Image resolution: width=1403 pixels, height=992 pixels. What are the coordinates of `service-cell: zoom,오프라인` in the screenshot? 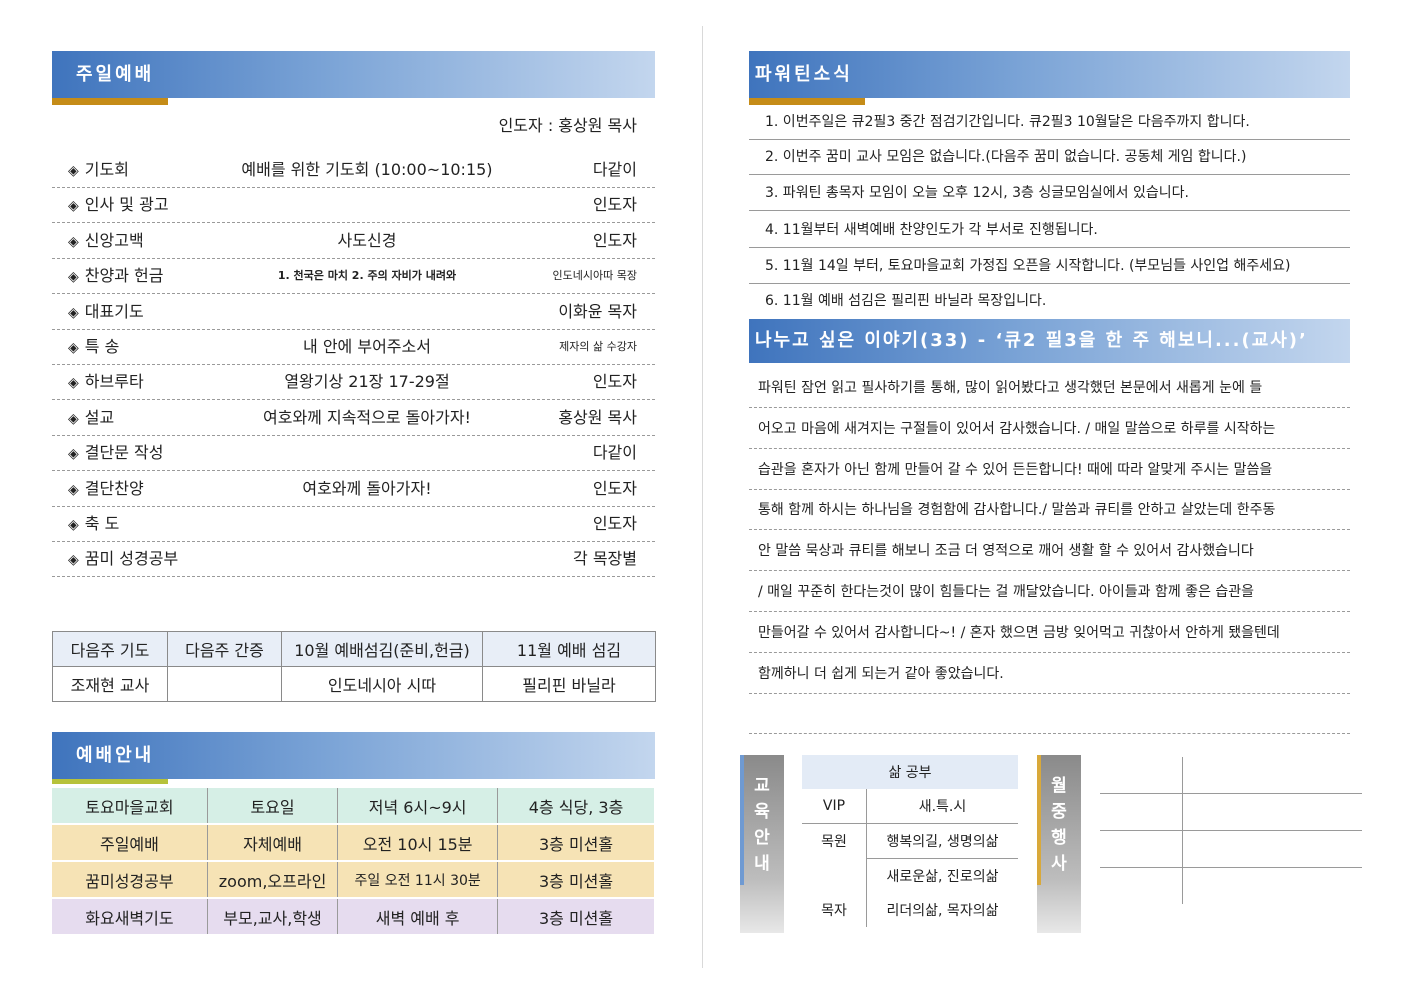 It's located at (273, 880).